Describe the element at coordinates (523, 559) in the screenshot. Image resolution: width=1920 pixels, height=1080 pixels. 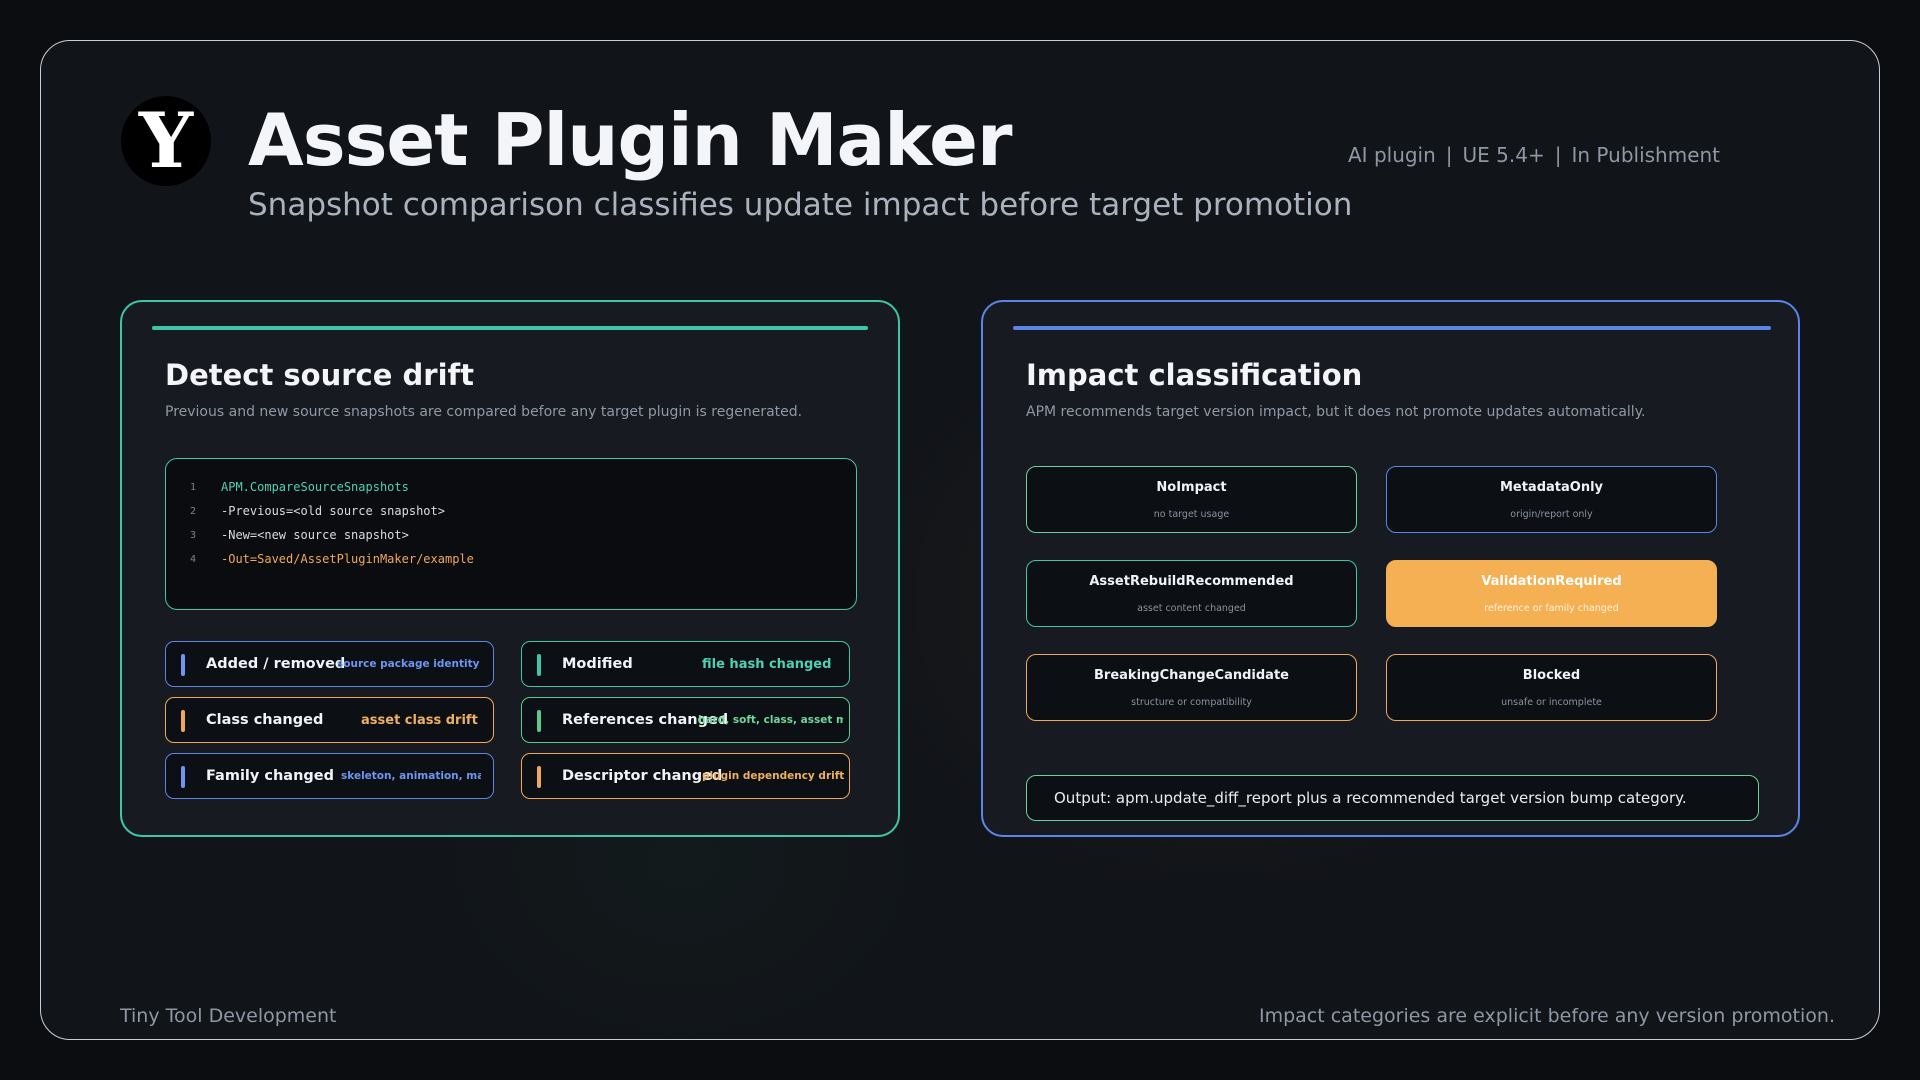
I see `code-line: 4 -Out=Saved/AssetPluginMaker/example` at that location.